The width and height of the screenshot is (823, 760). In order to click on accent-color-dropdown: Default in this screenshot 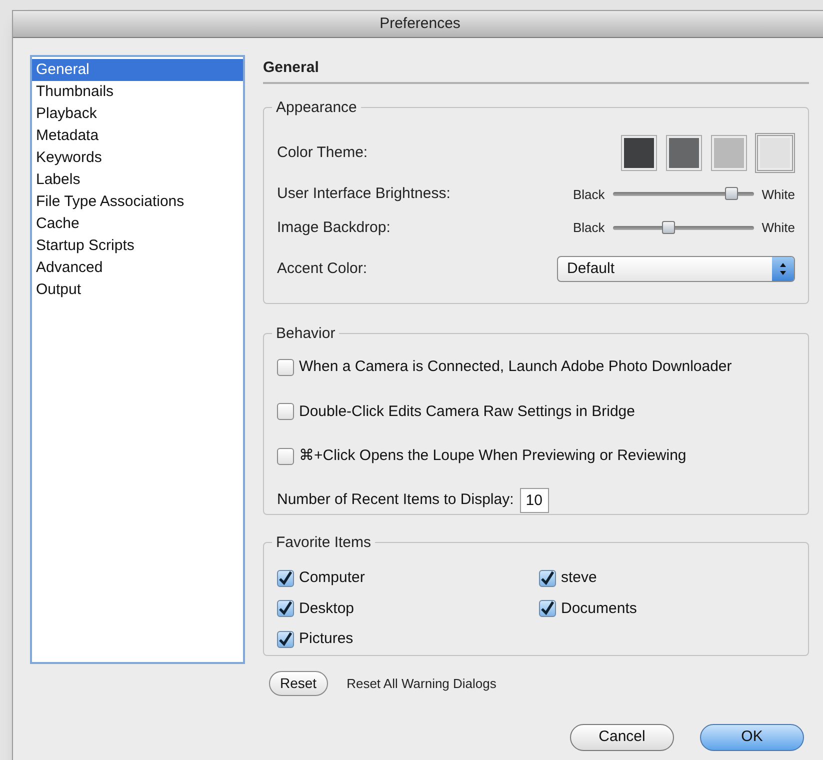, I will do `click(676, 269)`.